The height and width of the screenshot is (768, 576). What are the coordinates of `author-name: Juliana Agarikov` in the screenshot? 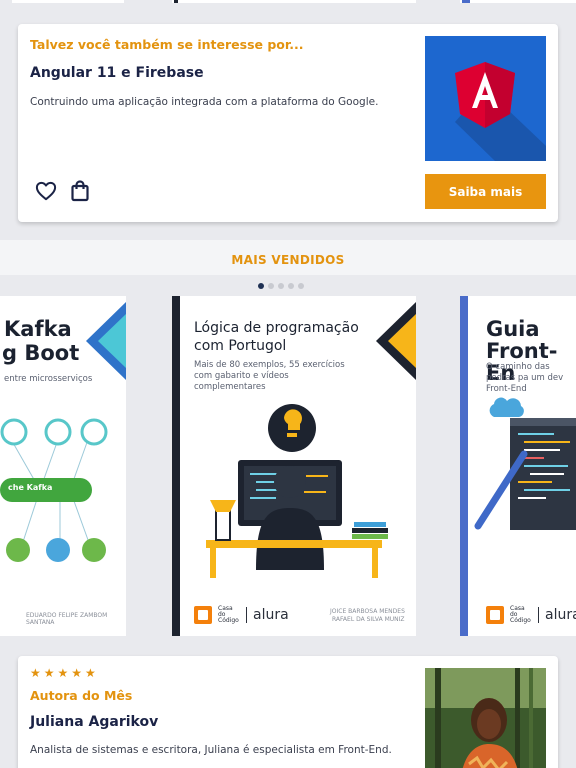 It's located at (94, 722).